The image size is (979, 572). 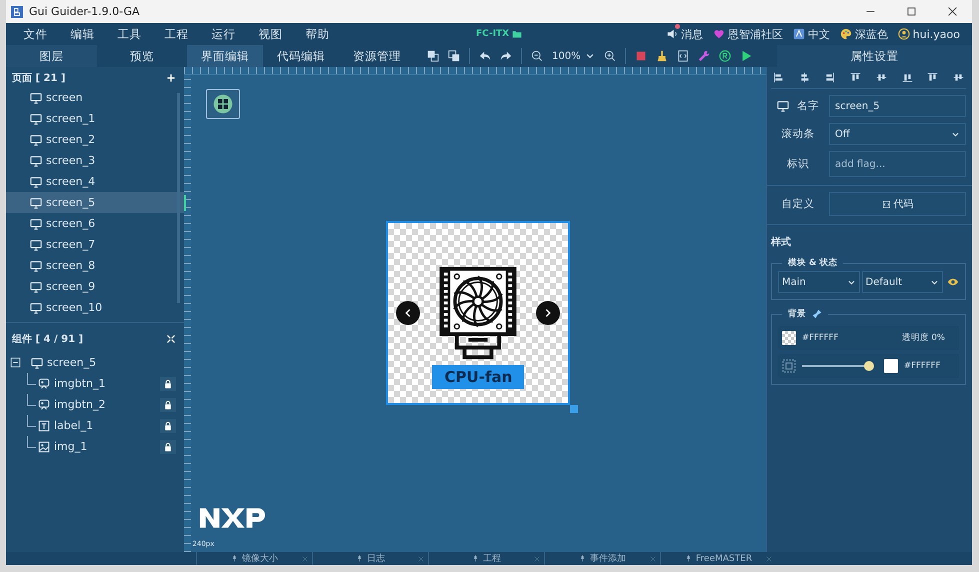 What do you see at coordinates (370, 558) in the screenshot?
I see `dock-tab: 日志` at bounding box center [370, 558].